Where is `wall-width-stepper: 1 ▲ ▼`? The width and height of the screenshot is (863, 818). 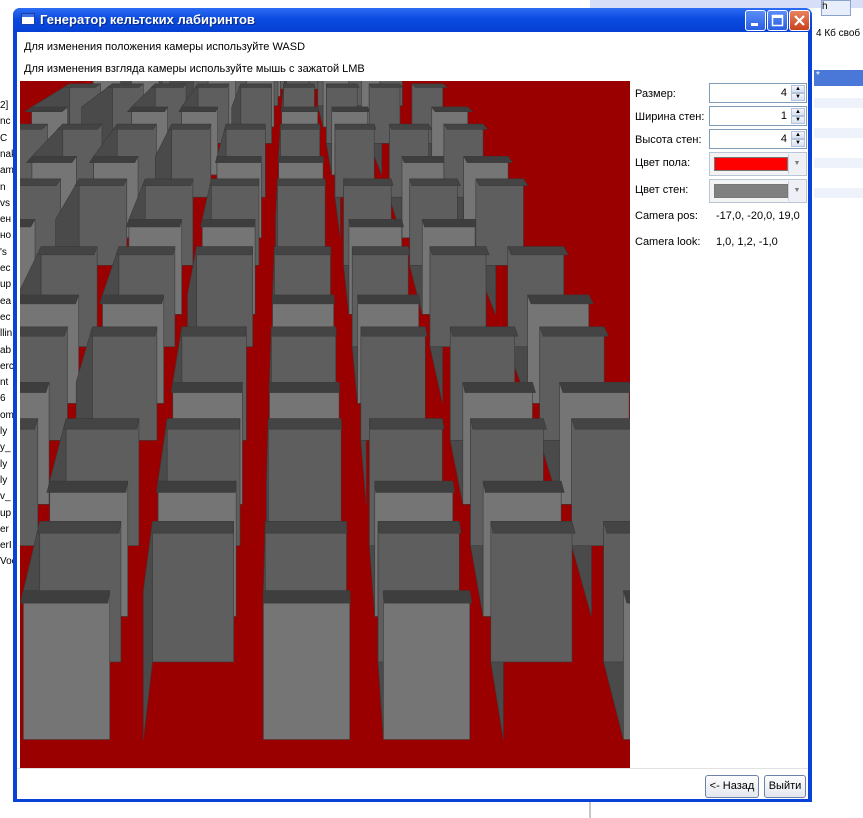 wall-width-stepper: 1 ▲ ▼ is located at coordinates (758, 116).